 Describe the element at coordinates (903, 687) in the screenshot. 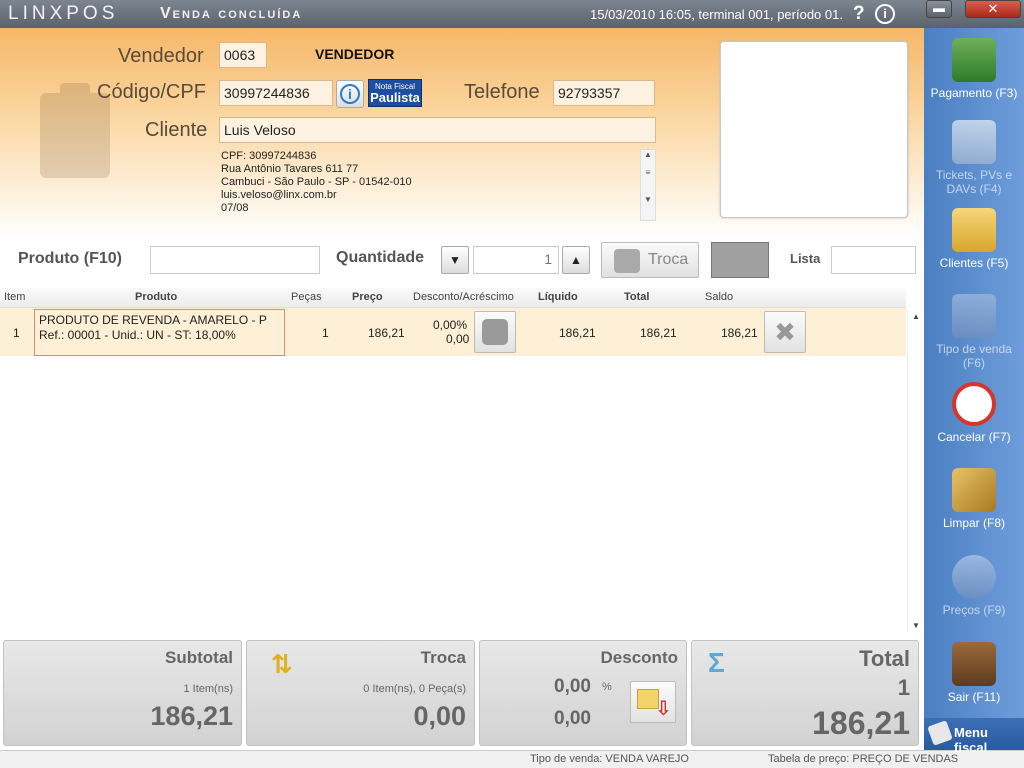

I see `total-count: 1` at that location.